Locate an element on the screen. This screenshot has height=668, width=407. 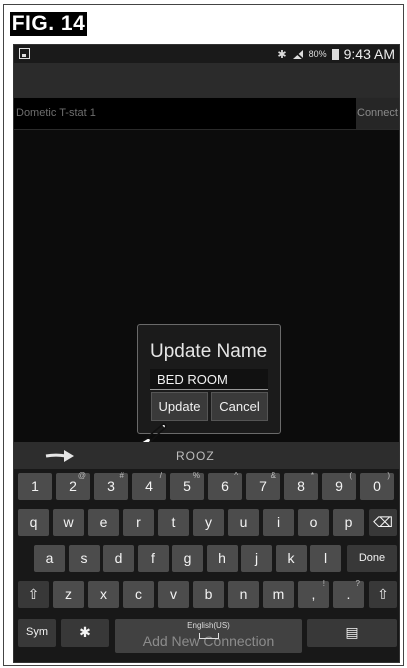
battery-icon is located at coordinates (335, 54).